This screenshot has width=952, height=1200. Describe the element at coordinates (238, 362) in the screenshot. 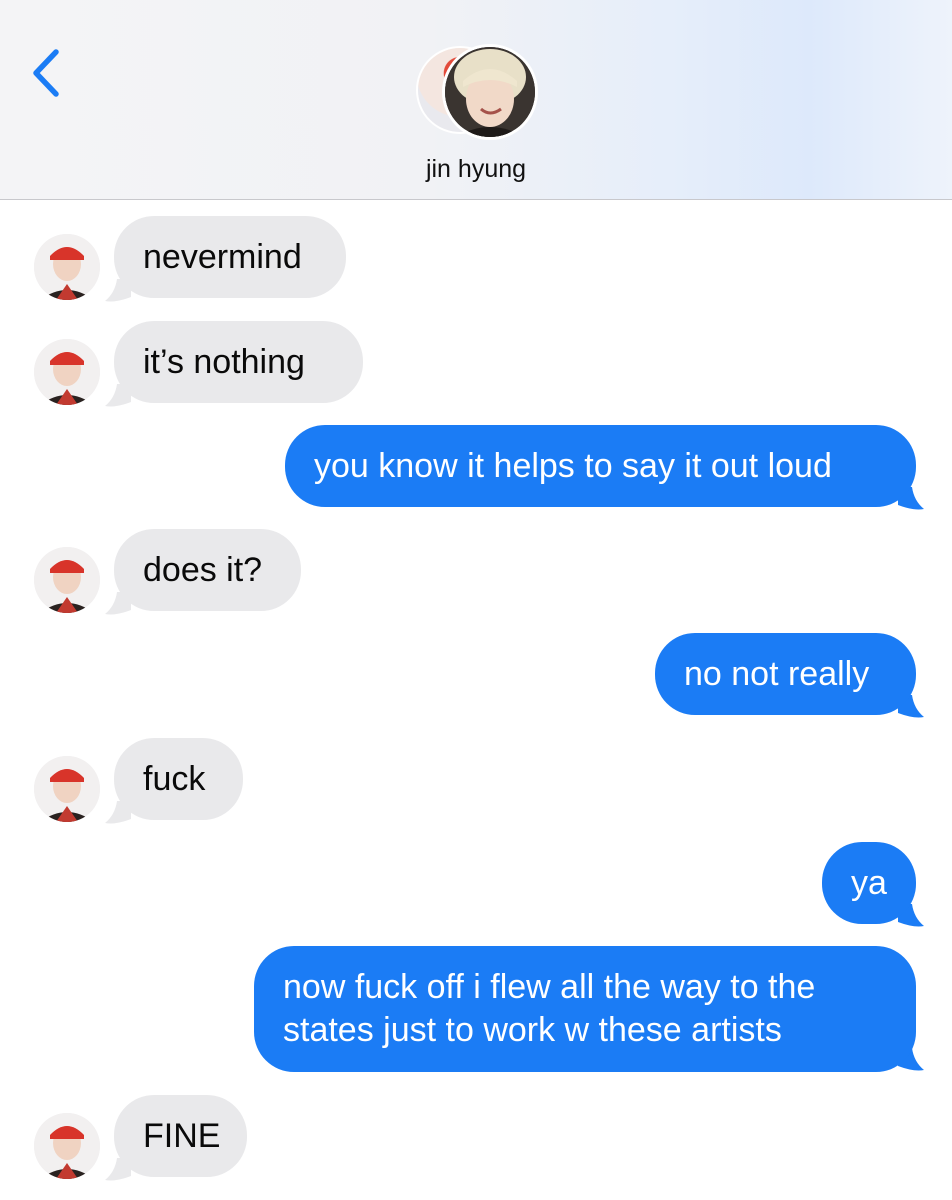

I see `message-bubble: it’s nothing` at that location.